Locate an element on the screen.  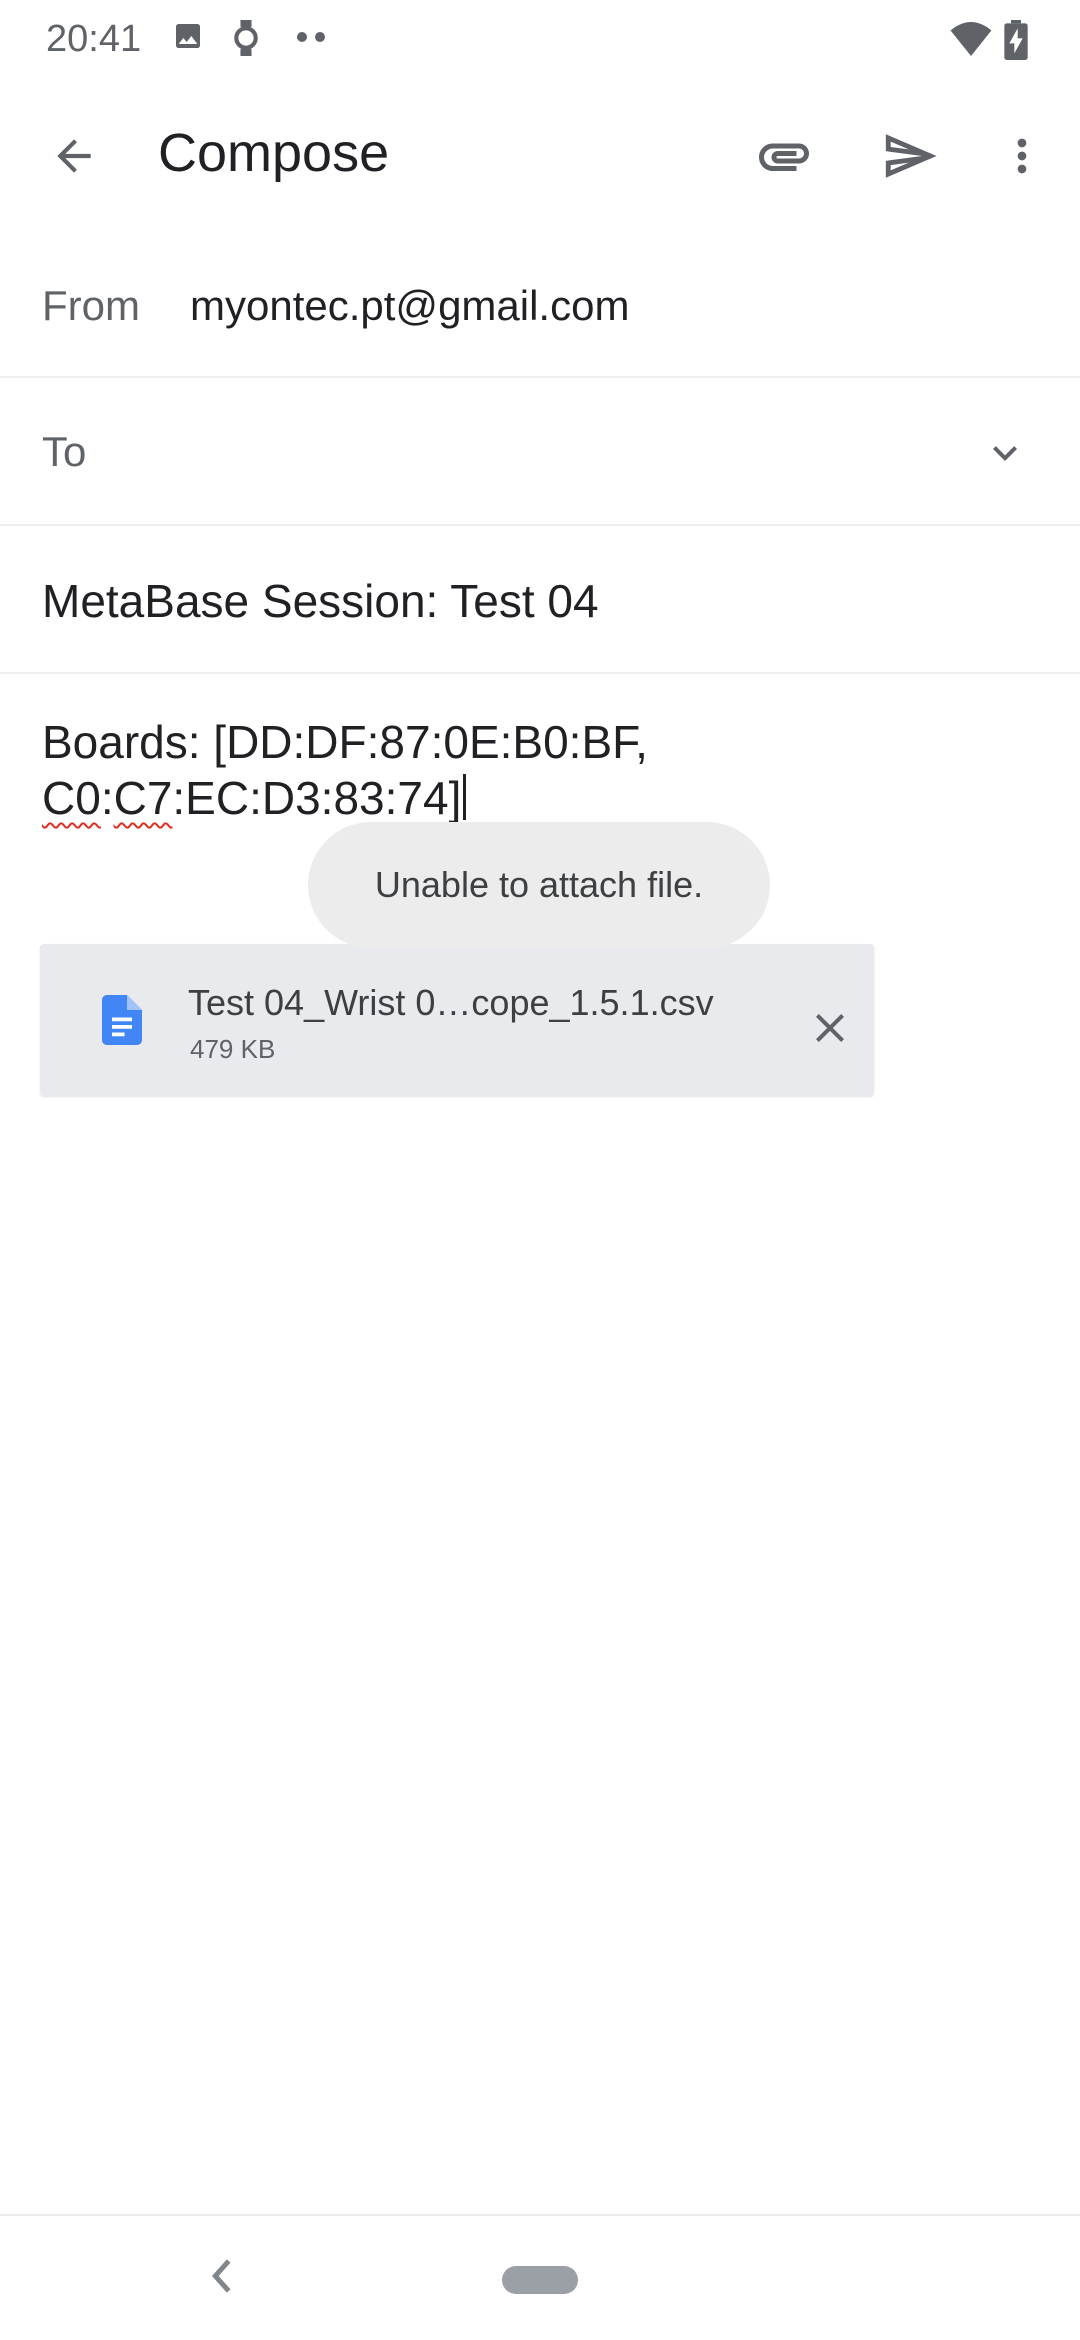
attachment-name: Test 04_Wrist 0…cope_1.5.1.csv is located at coordinates (451, 1002).